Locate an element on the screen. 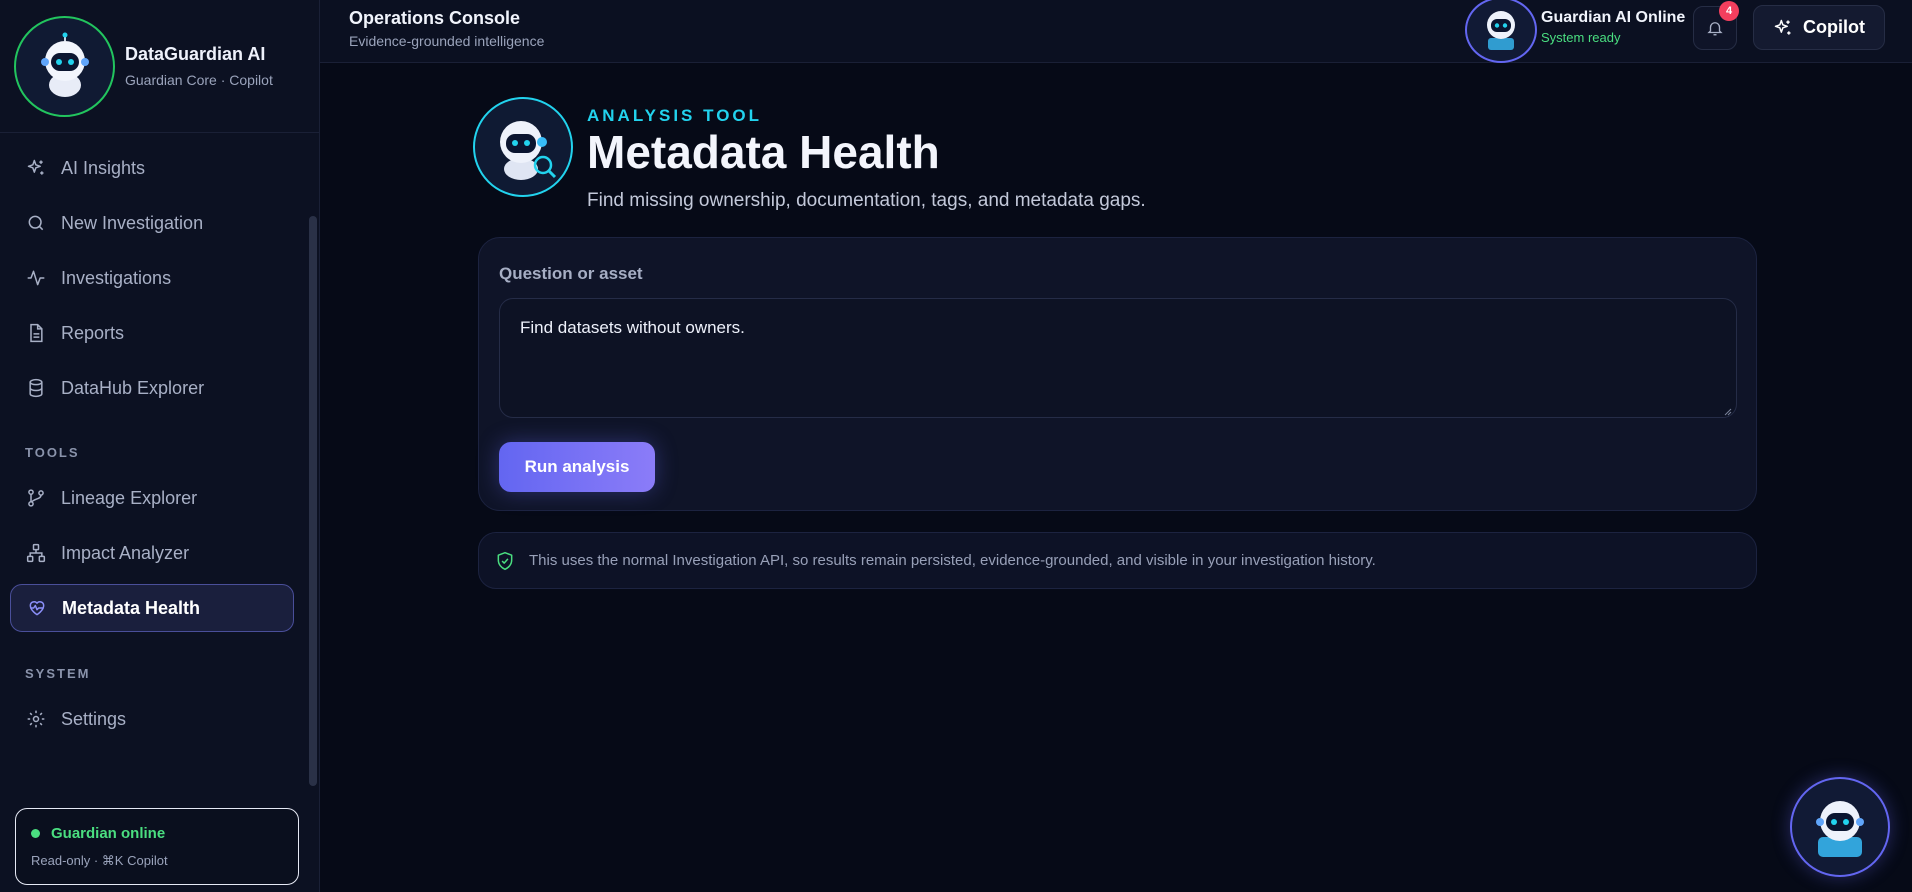  brand: DataGuardian AI Guardian Core · Copilot is located at coordinates (159, 66).